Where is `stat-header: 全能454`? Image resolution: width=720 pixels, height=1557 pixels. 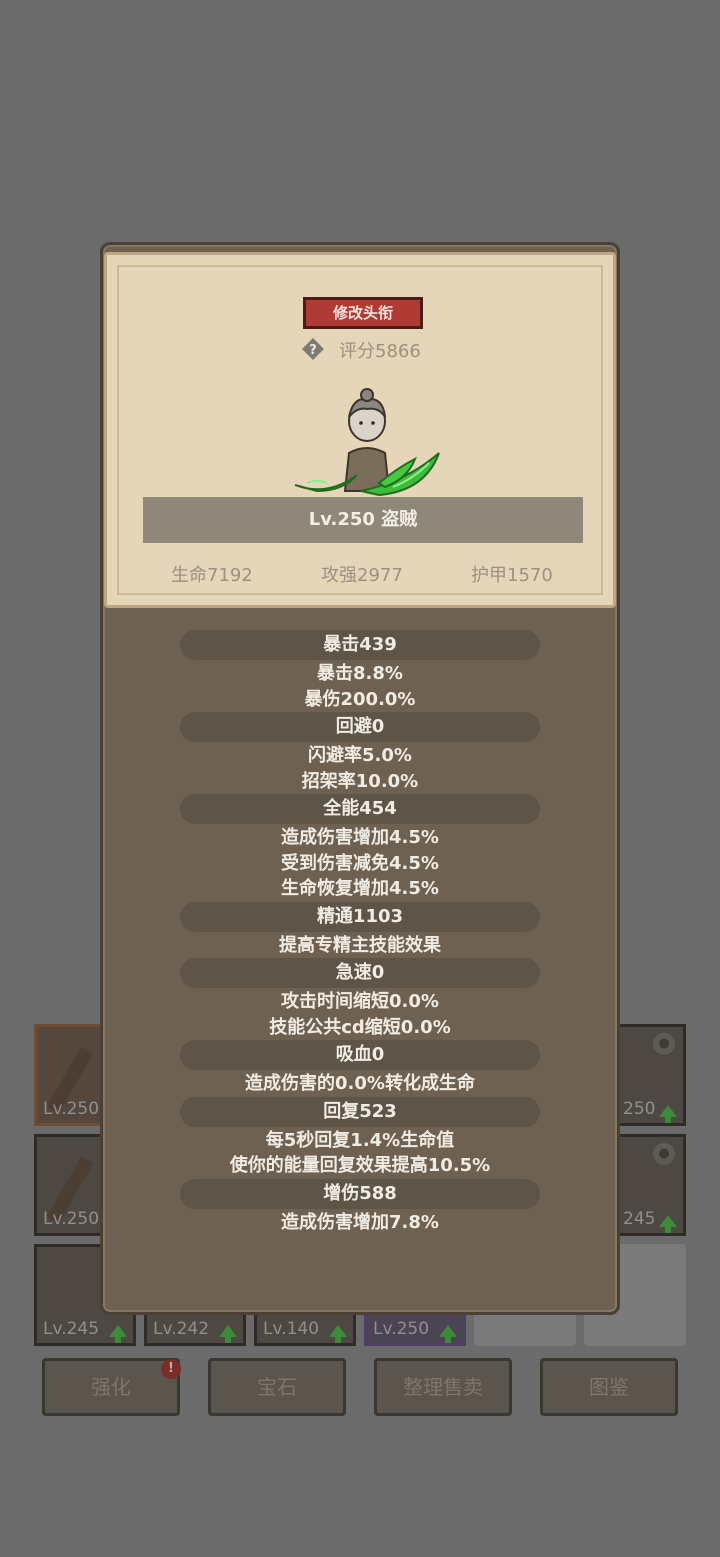
stat-header: 全能454 is located at coordinates (360, 809).